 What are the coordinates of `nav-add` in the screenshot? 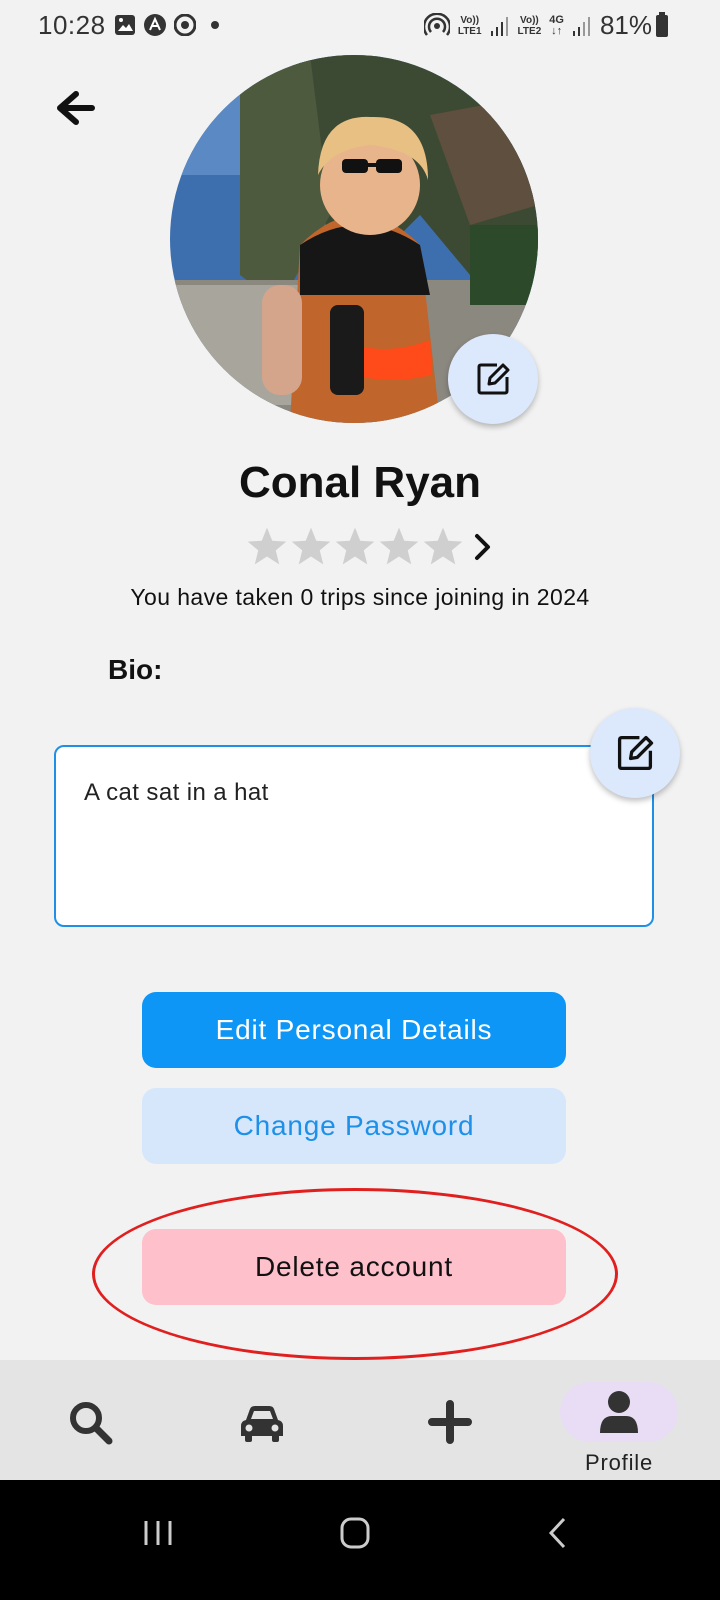 It's located at (450, 1420).